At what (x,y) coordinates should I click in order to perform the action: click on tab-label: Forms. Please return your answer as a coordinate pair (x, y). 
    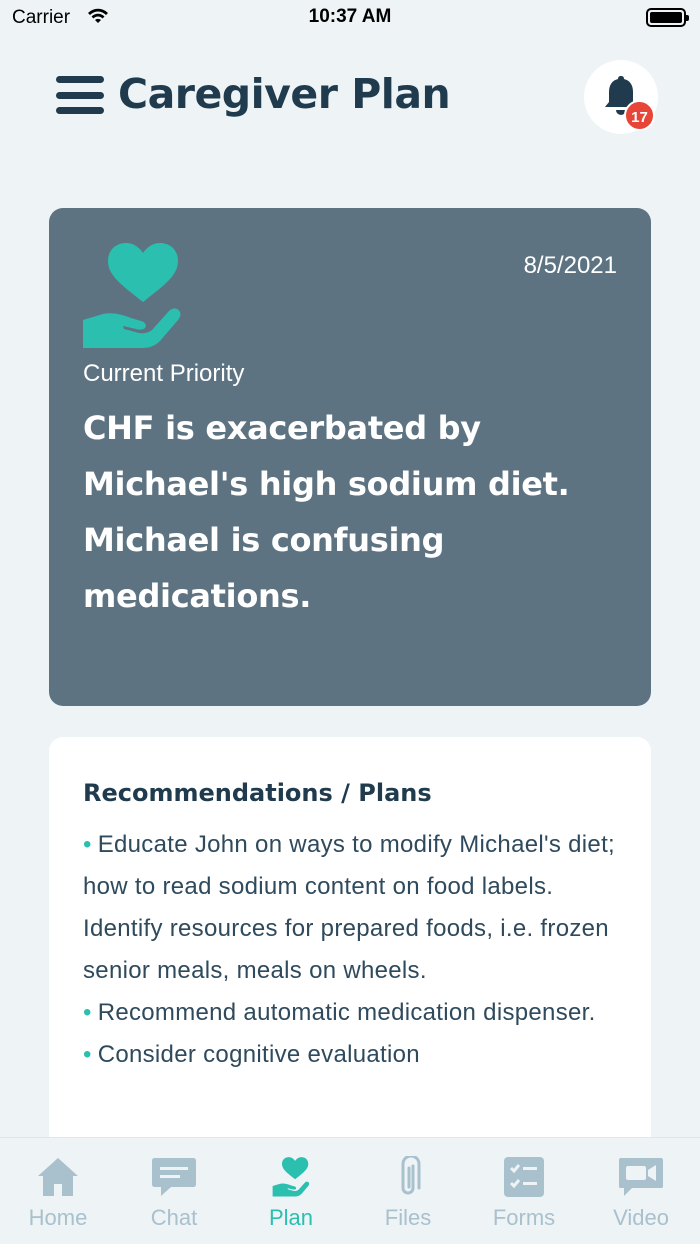
    Looking at the image, I should click on (524, 1217).